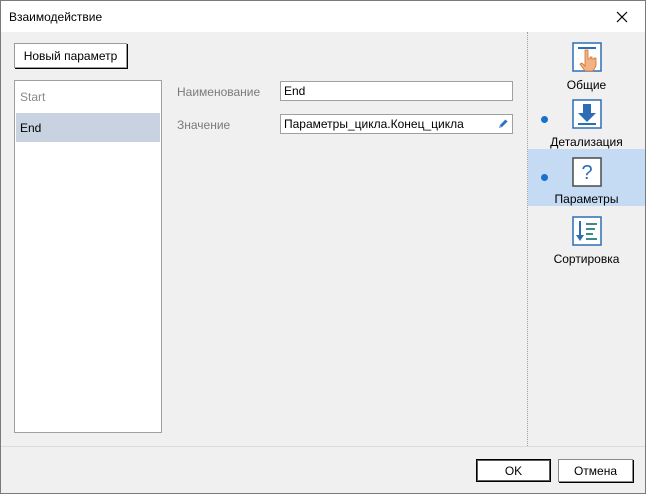 This screenshot has width=646, height=494. I want to click on nav-item-parameters: ? Параметры, so click(586, 177).